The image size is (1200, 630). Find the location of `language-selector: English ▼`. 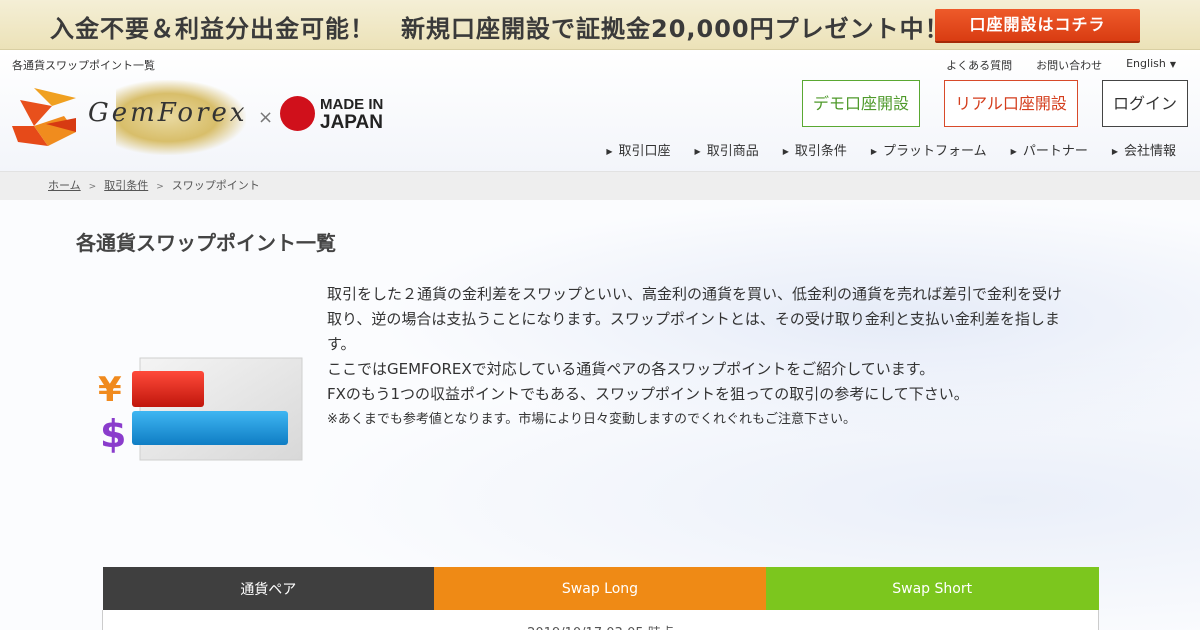

language-selector: English ▼ is located at coordinates (1151, 65).